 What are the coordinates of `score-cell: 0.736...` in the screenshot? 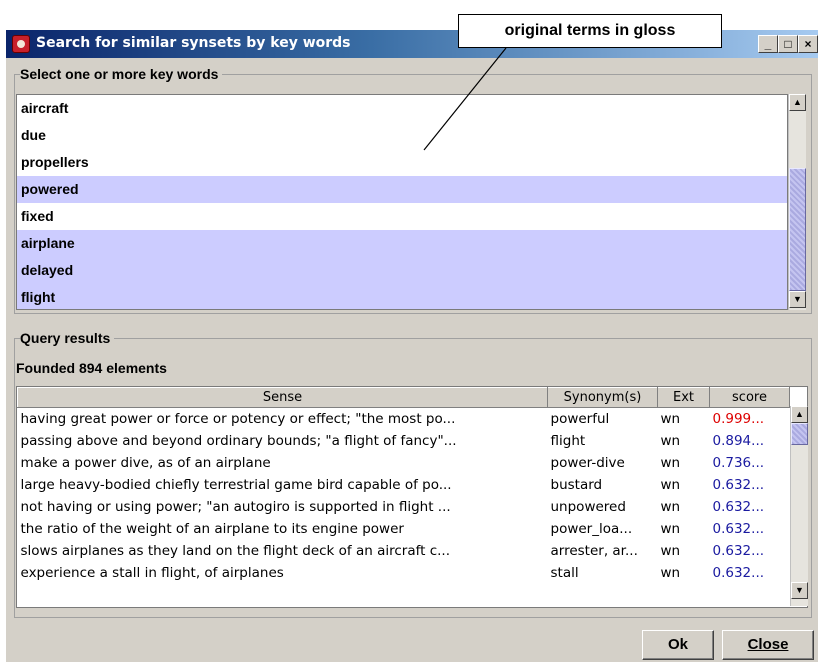 It's located at (738, 462).